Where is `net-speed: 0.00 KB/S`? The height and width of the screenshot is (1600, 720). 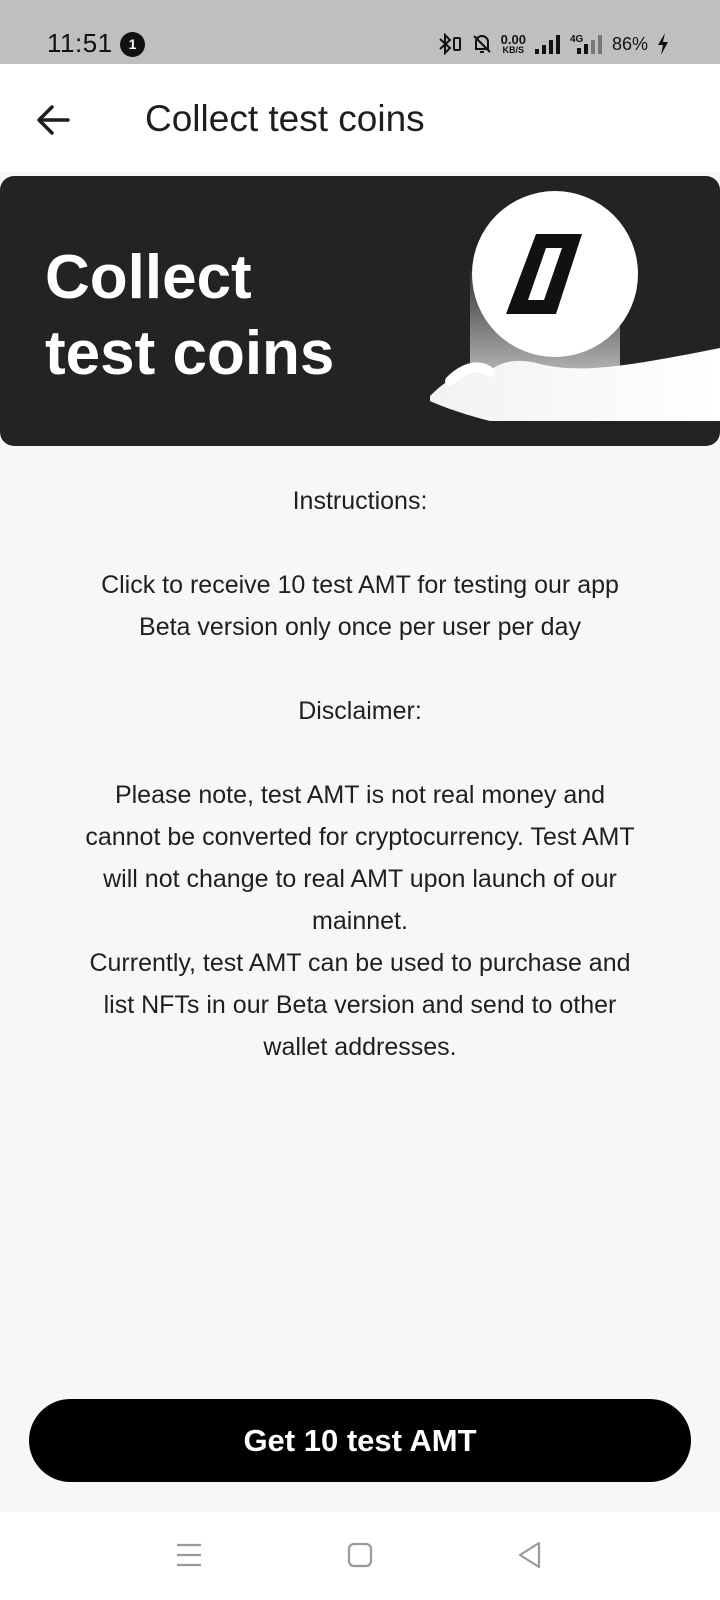
net-speed: 0.00 KB/S is located at coordinates (513, 44).